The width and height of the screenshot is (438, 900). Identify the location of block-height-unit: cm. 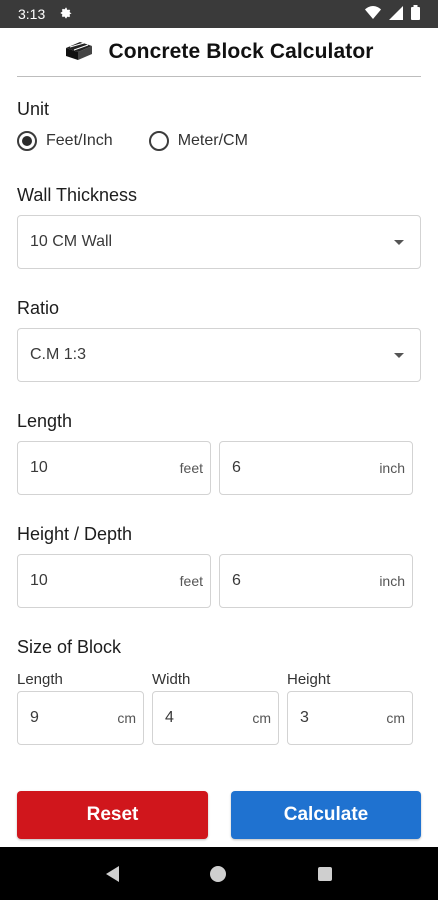
(395, 718).